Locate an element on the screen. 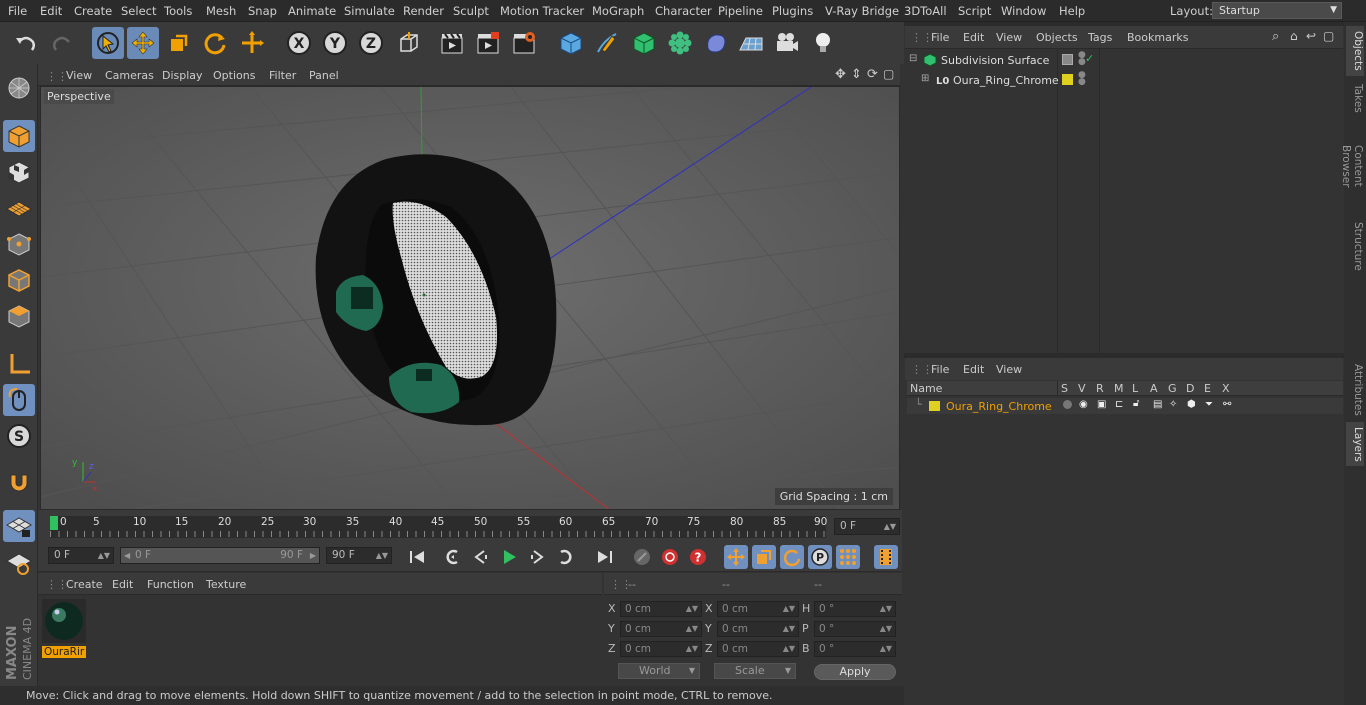 Image resolution: width=1366 pixels, height=705 pixels. move-tool-button is located at coordinates (143, 43).